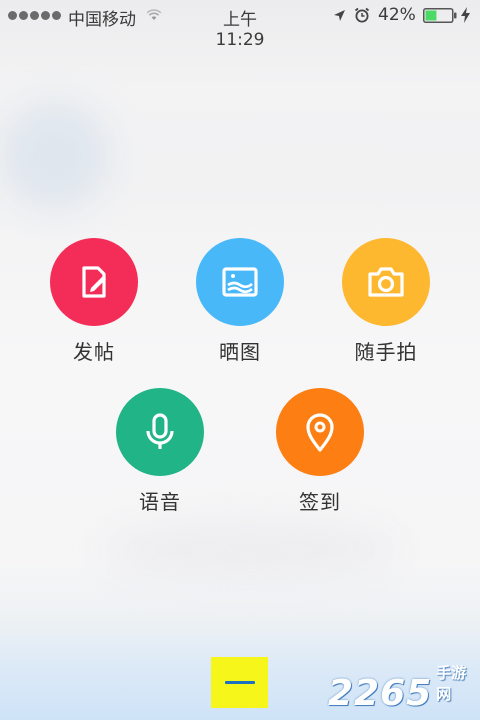 The image size is (480, 720). Describe the element at coordinates (154, 14) in the screenshot. I see `wifi-icon` at that location.